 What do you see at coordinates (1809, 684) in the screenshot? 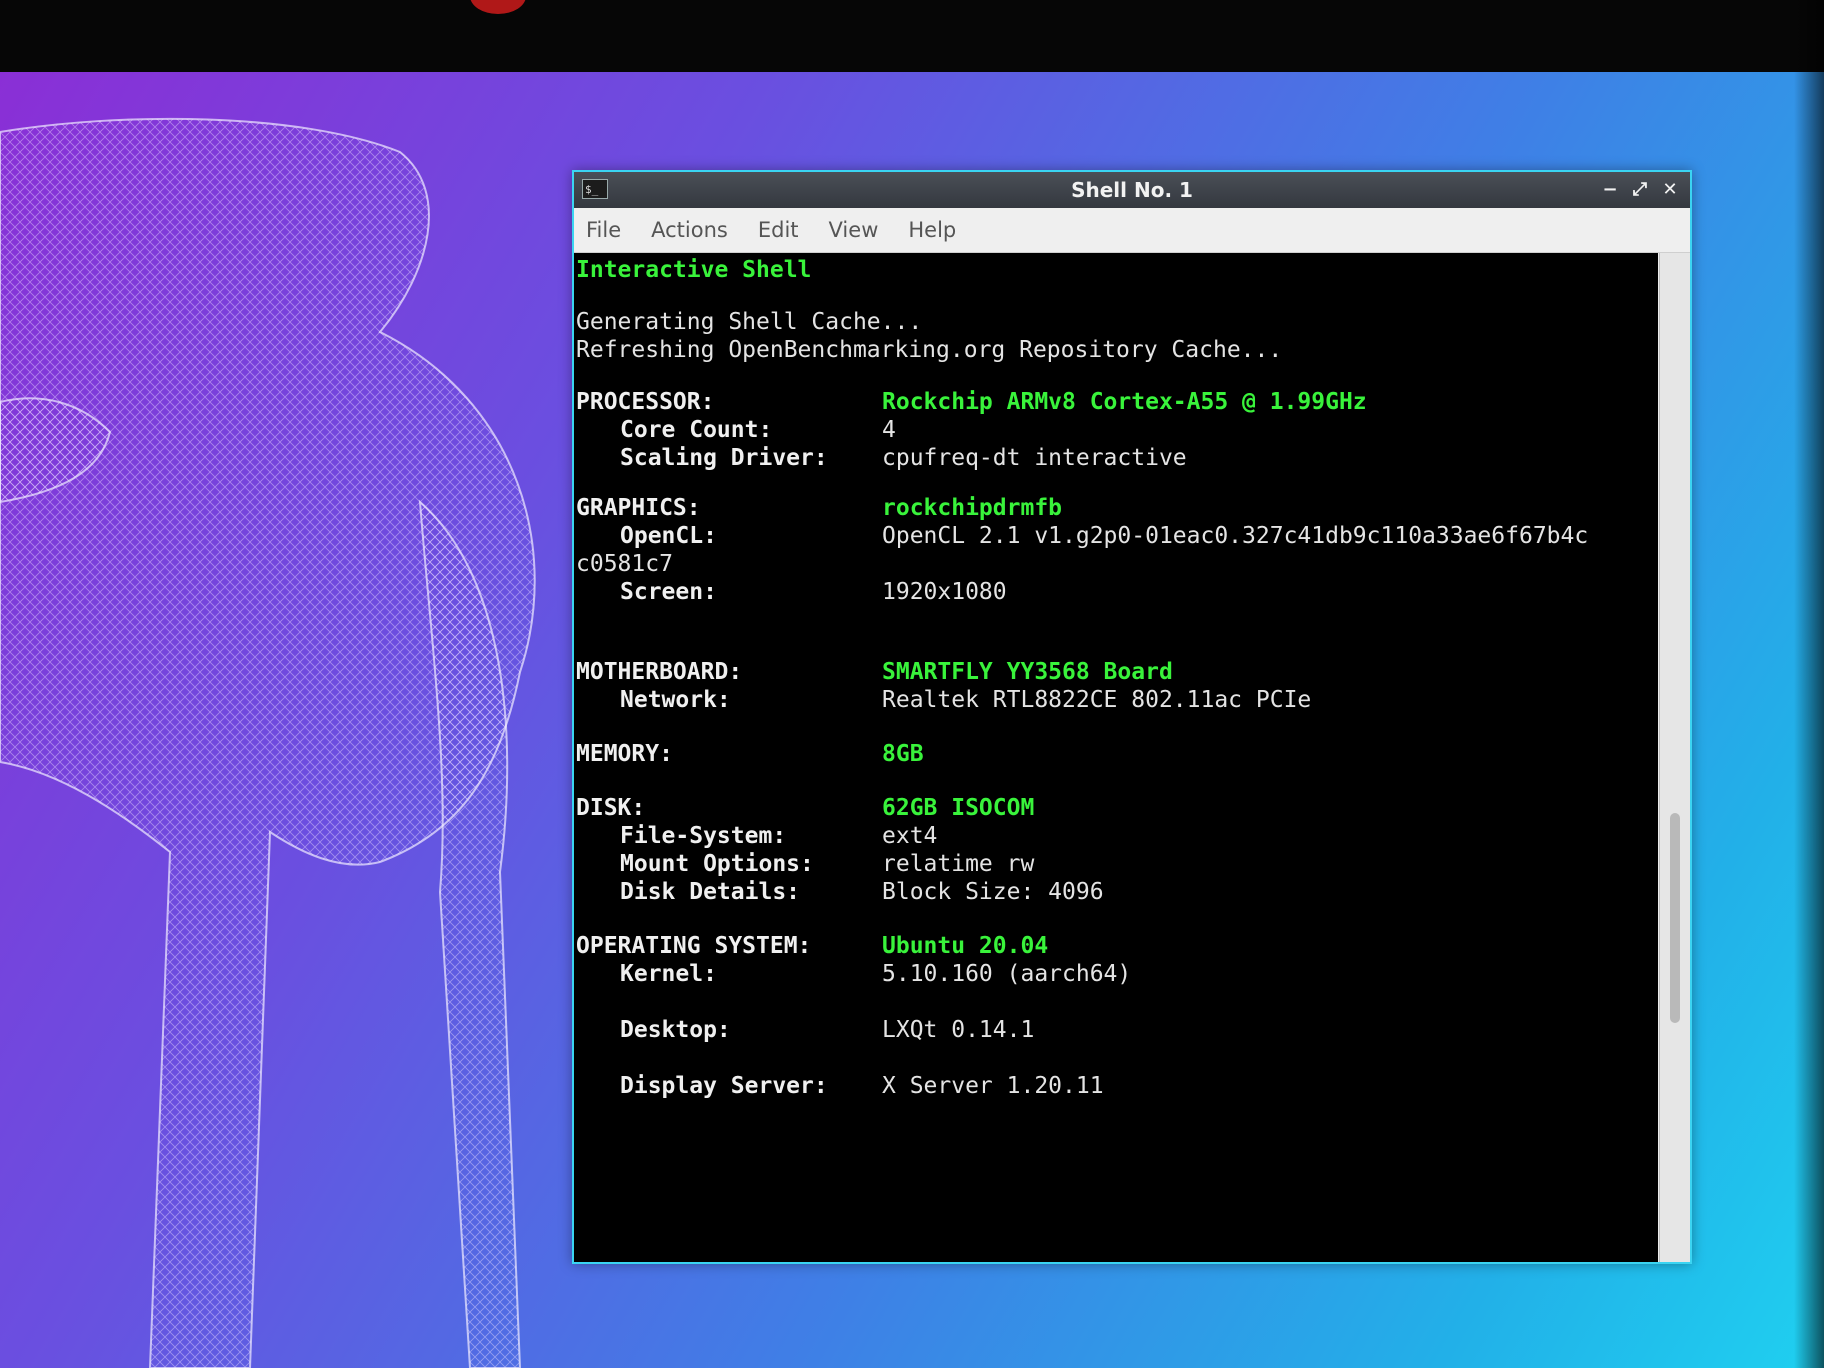
I see `monitor-right-bezel` at bounding box center [1809, 684].